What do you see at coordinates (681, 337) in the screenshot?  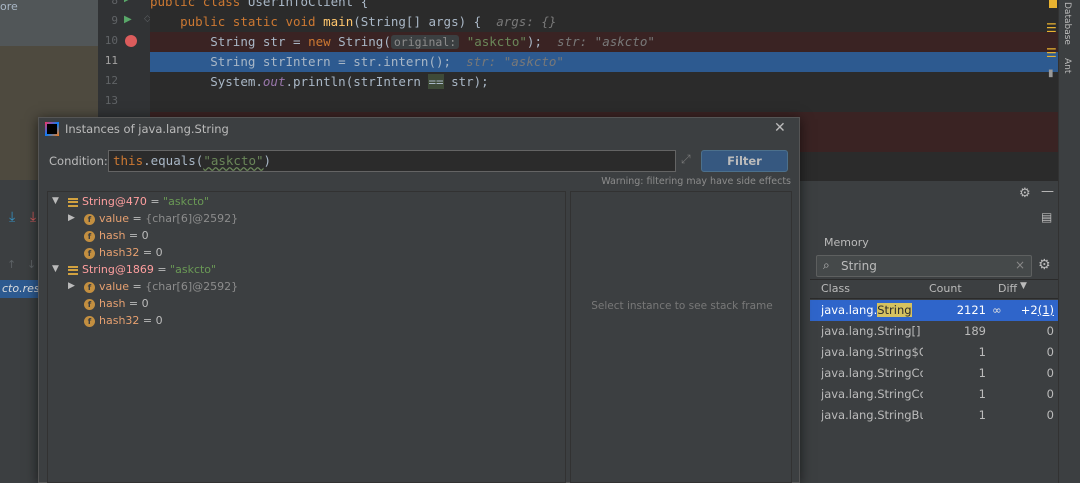 I see `stack-frame-pane: Select instance to see stack frame` at bounding box center [681, 337].